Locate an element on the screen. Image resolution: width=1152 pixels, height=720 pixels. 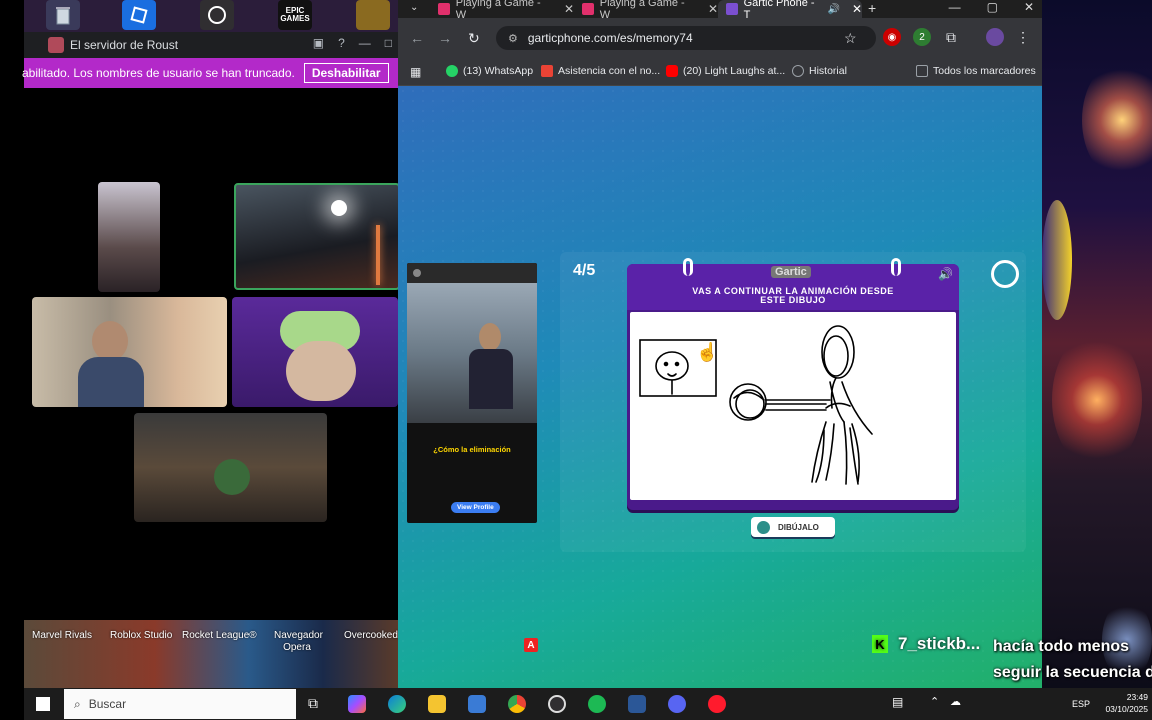
task-view-icon: ⧉ is located at coordinates (317, 704).